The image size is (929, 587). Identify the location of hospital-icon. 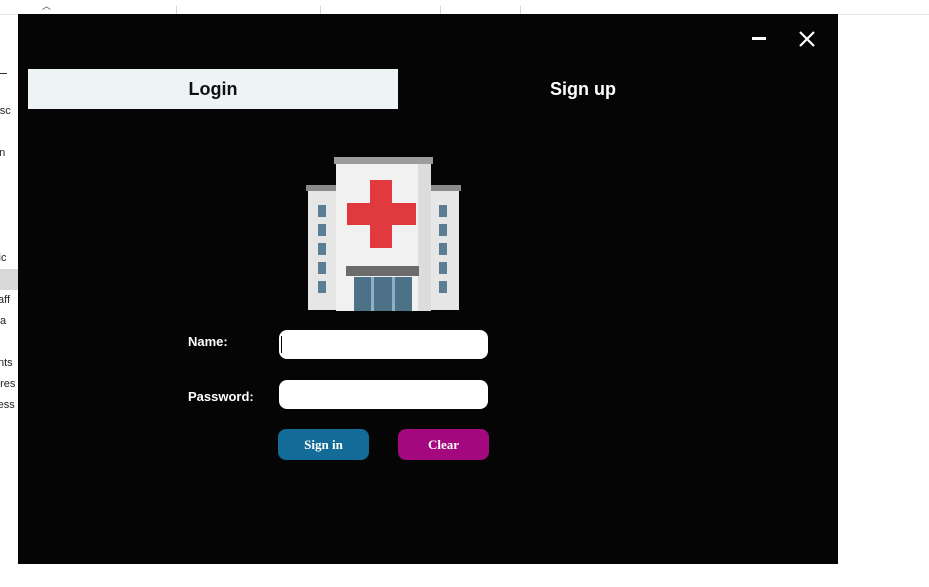
(383, 234).